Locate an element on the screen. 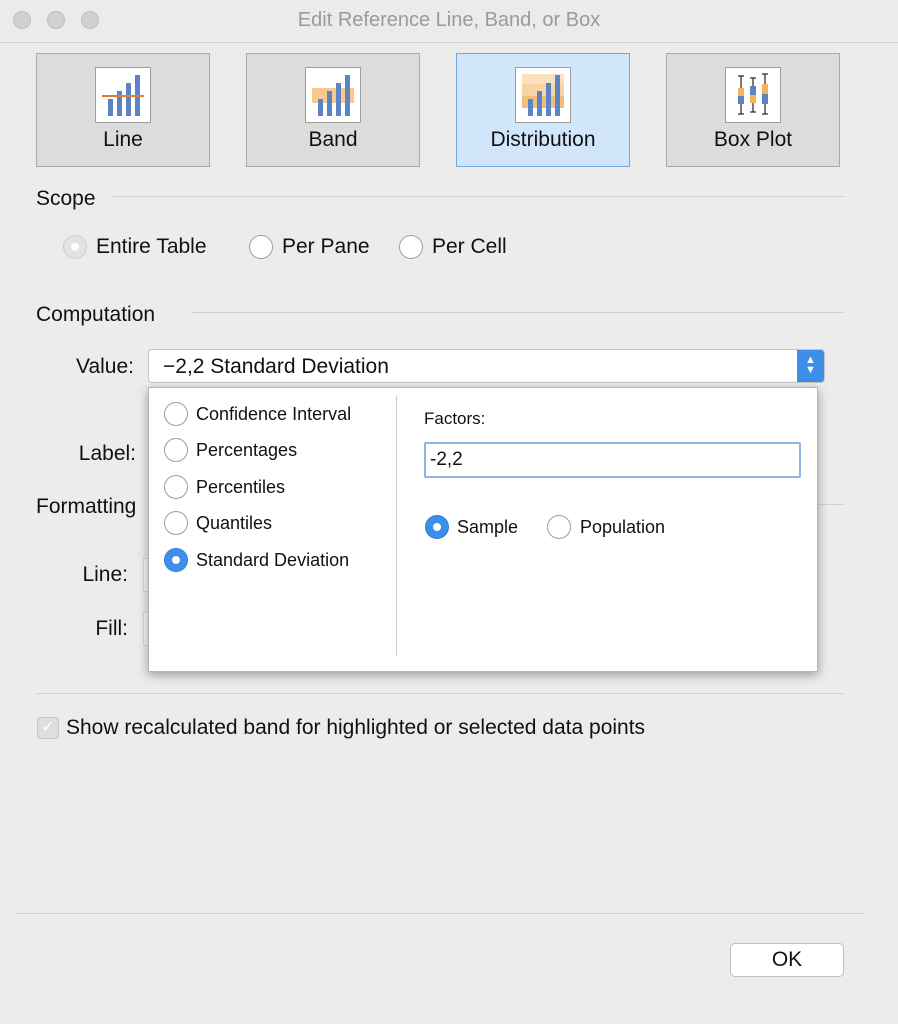 Image resolution: width=898 pixels, height=1024 pixels. value-dropdown-text: −2,2 Standard Deviation is located at coordinates (276, 366).